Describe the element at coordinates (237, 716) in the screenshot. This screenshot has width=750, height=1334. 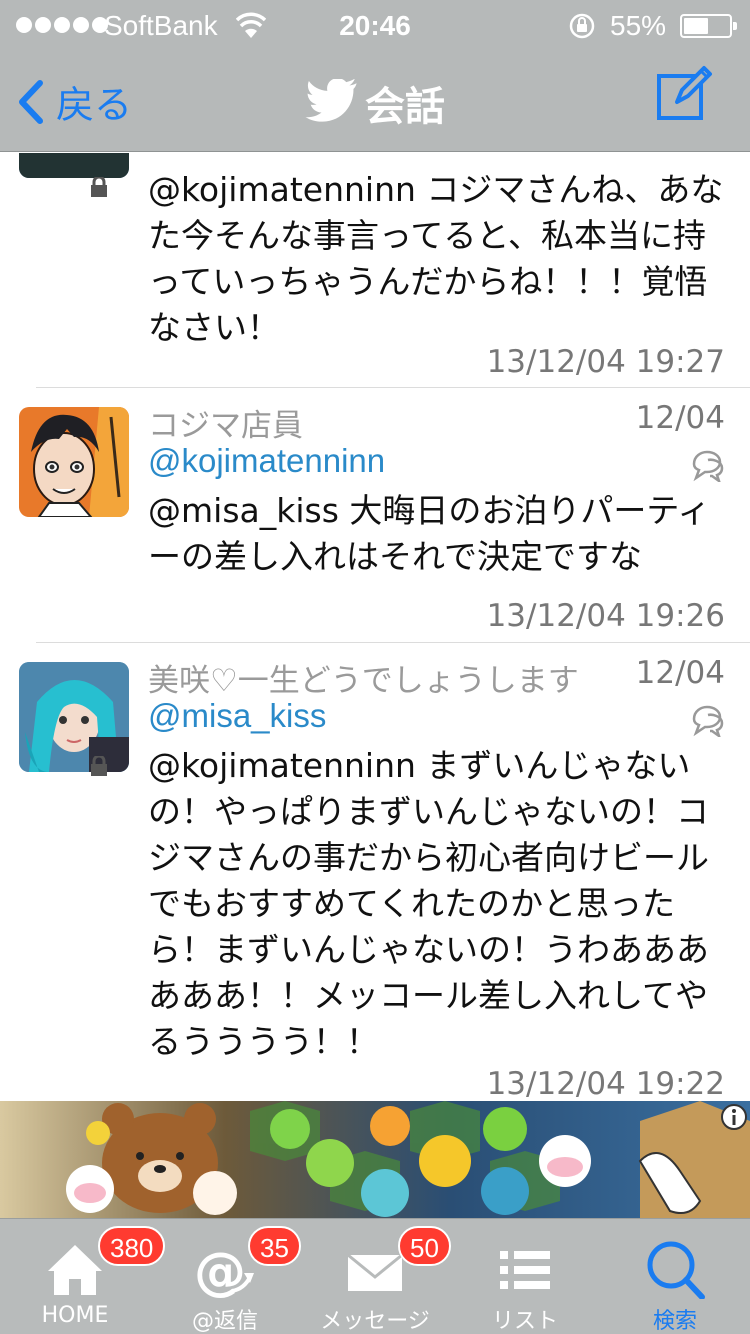
I see `user-handle: @misa_kiss` at that location.